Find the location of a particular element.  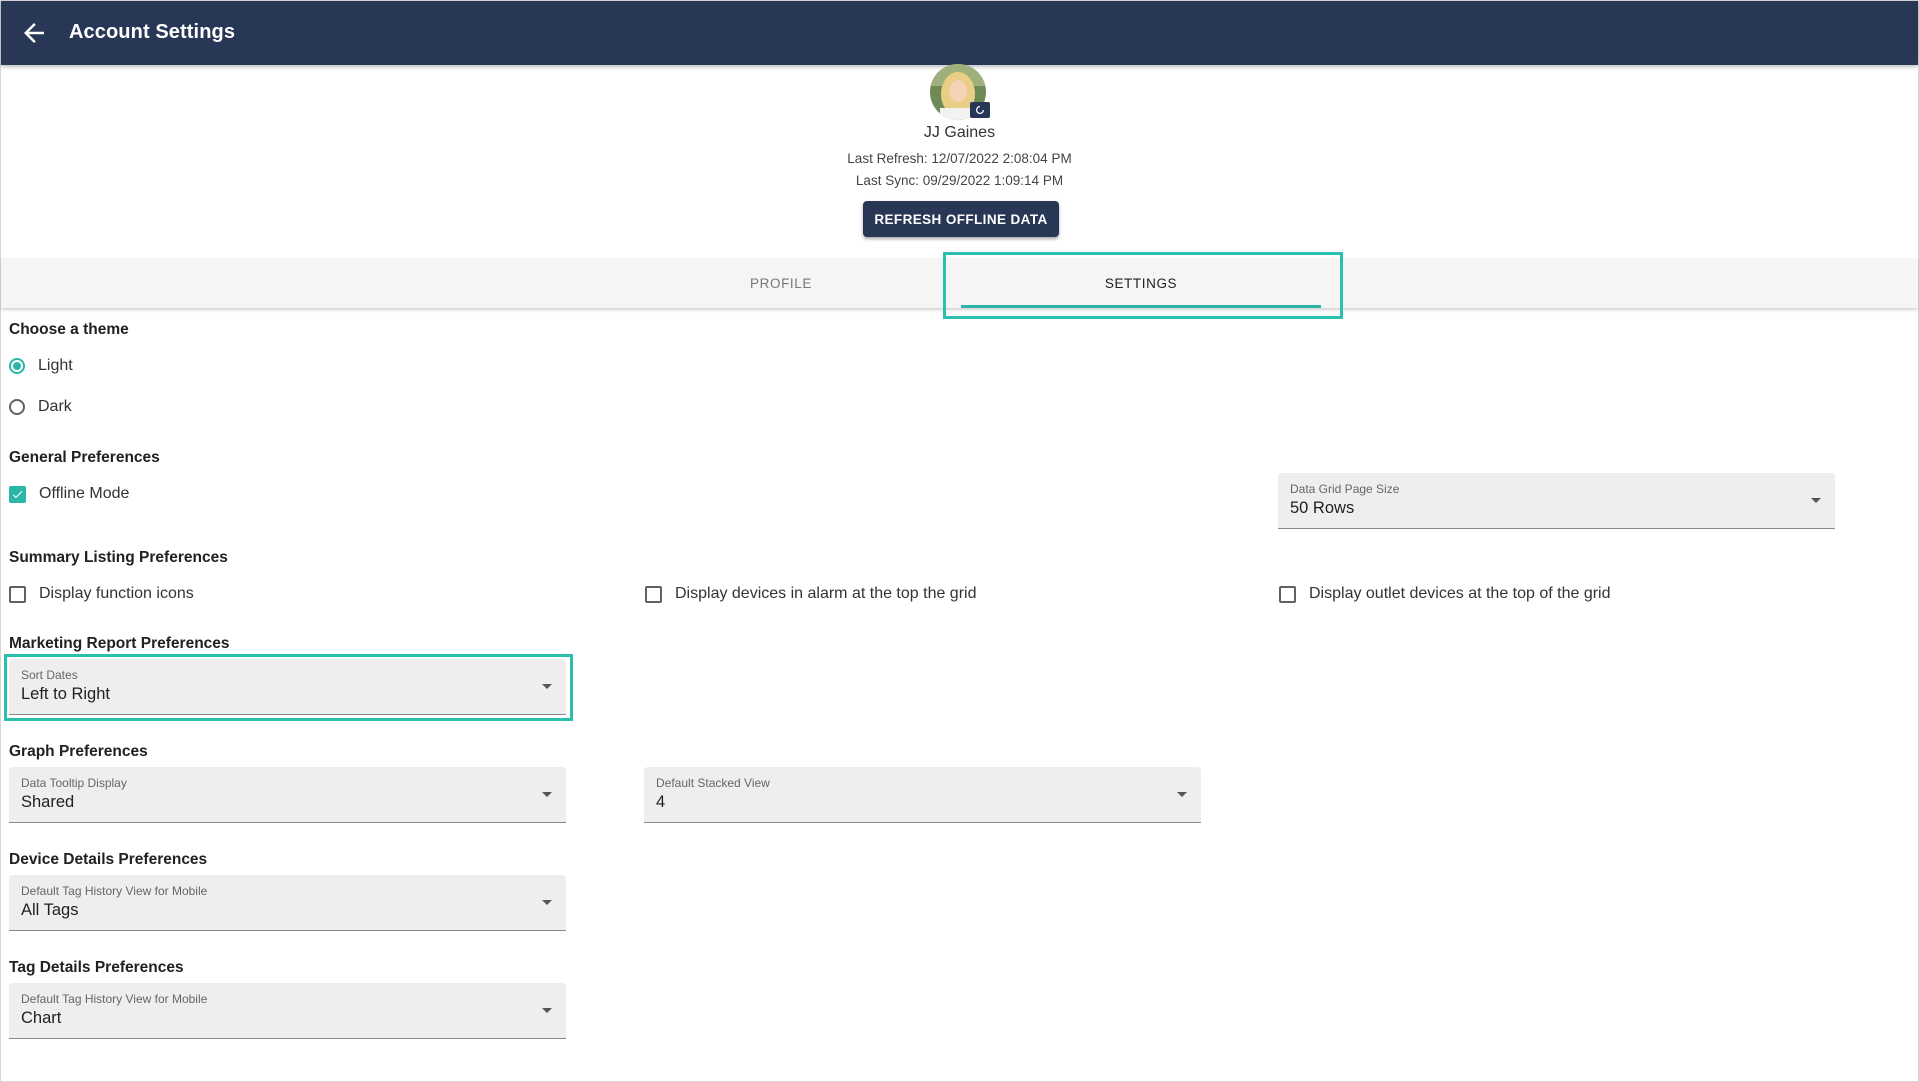

theme-option-dark: Dark is located at coordinates (40, 407).